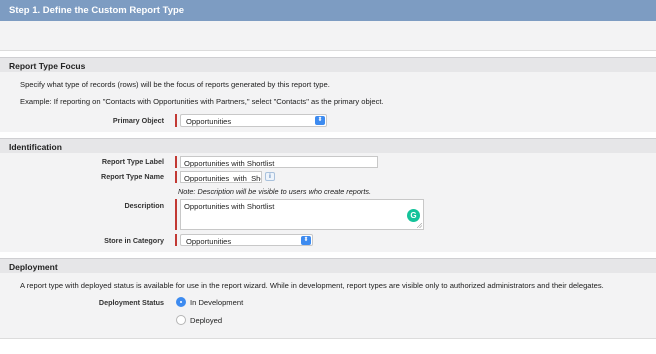  Describe the element at coordinates (328, 64) in the screenshot. I see `focus-heading: Report Type Focus` at that location.